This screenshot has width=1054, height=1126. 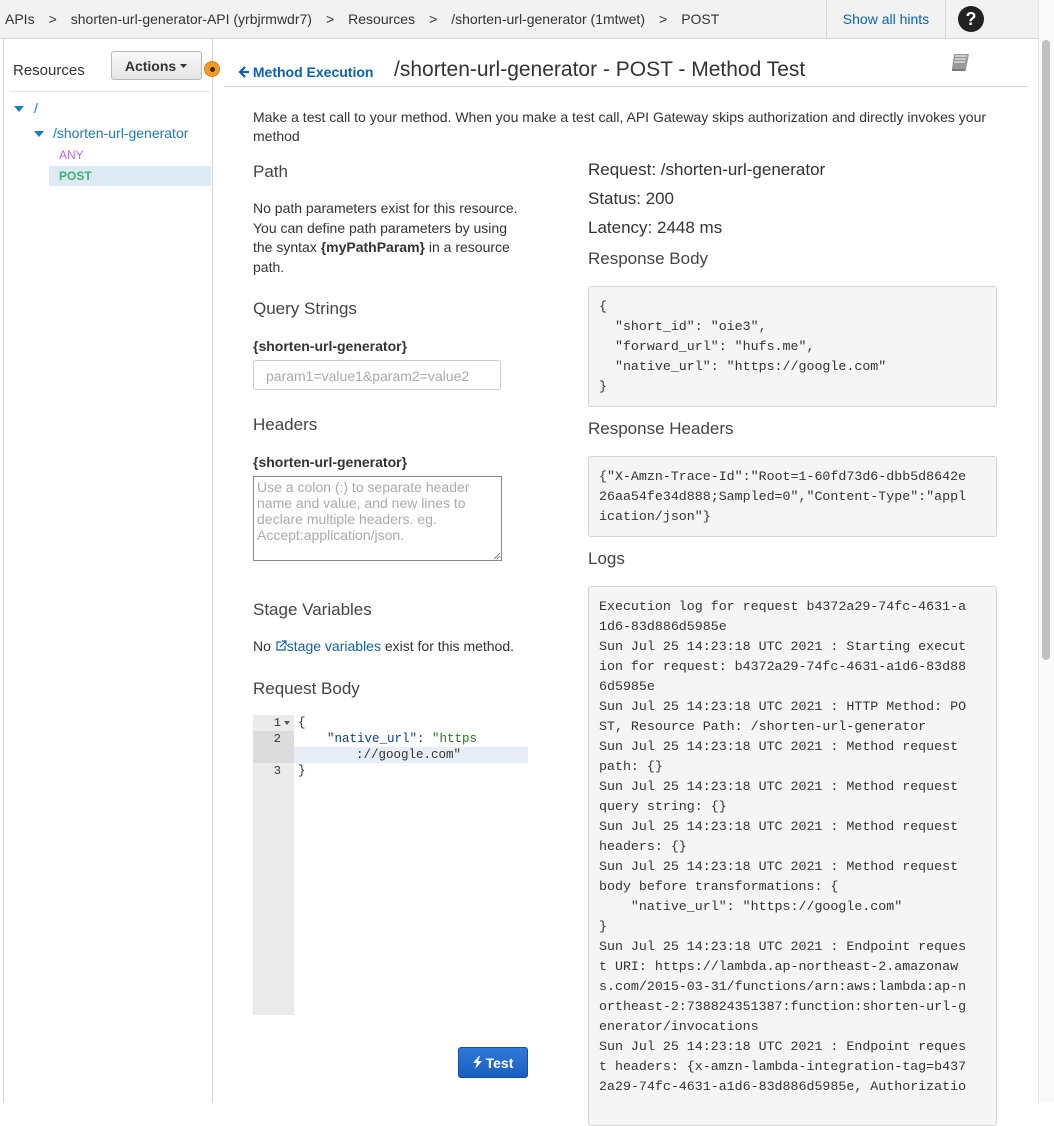 I want to click on response-body-heading: Response Body, so click(x=648, y=258).